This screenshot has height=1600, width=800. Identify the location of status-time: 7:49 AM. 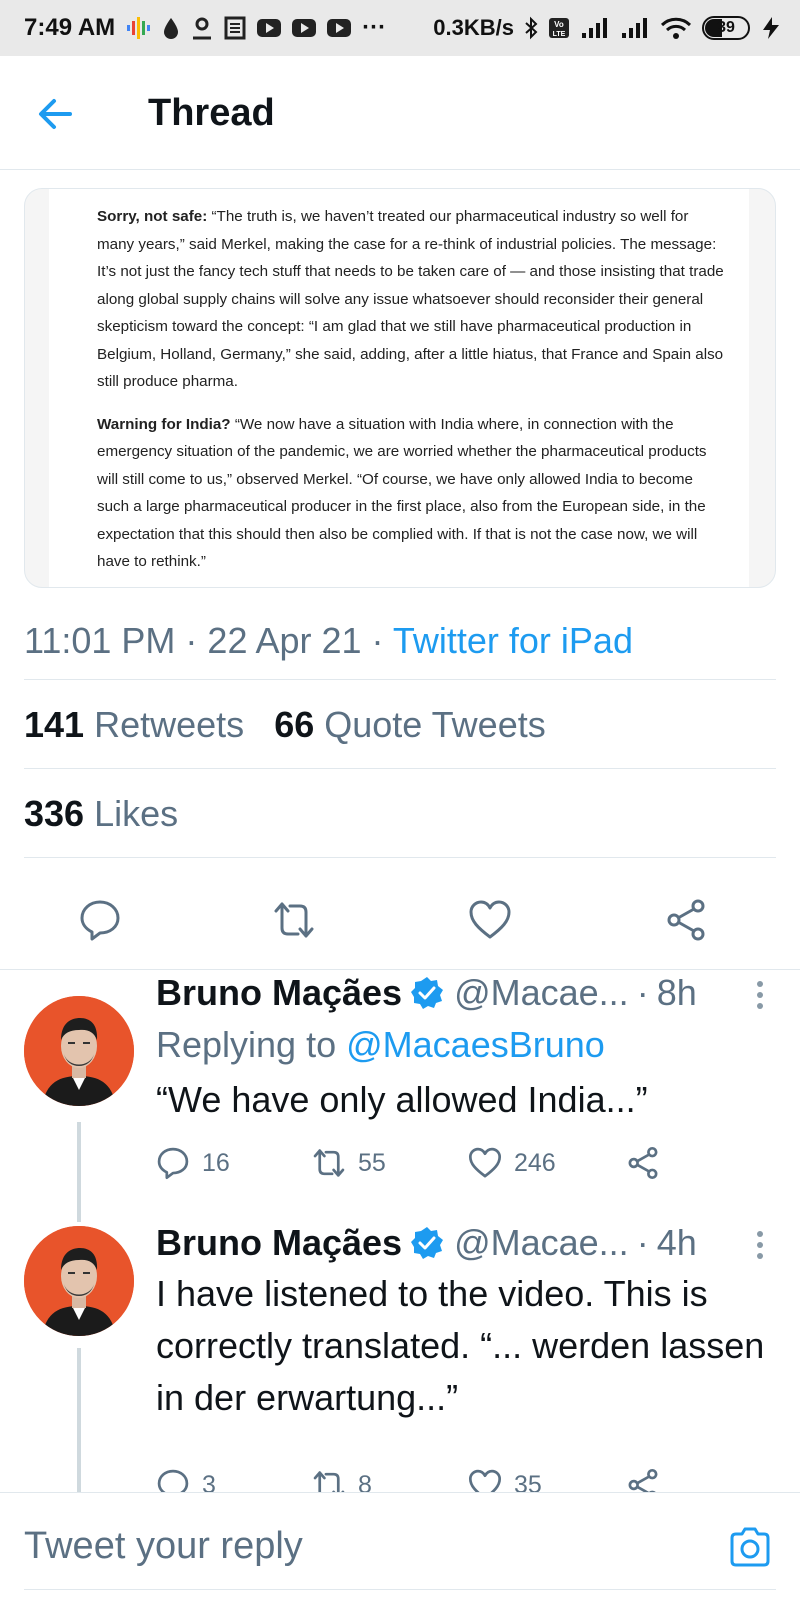
(70, 27).